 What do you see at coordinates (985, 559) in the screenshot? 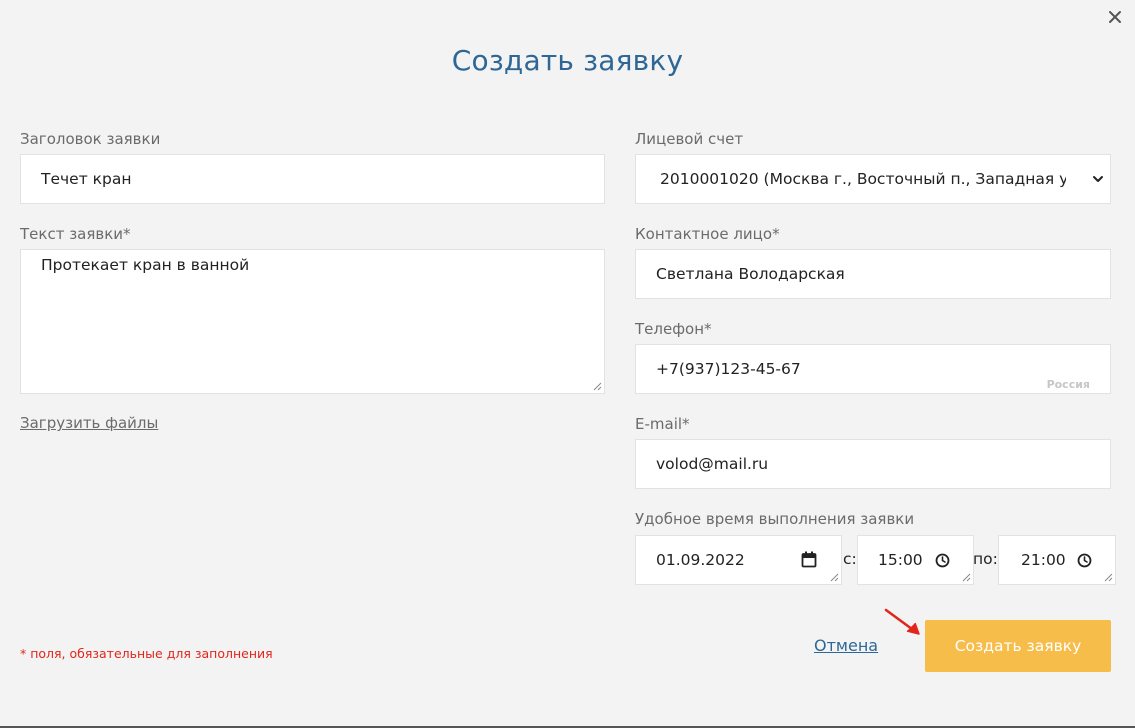
I see `time-to-label: по:` at bounding box center [985, 559].